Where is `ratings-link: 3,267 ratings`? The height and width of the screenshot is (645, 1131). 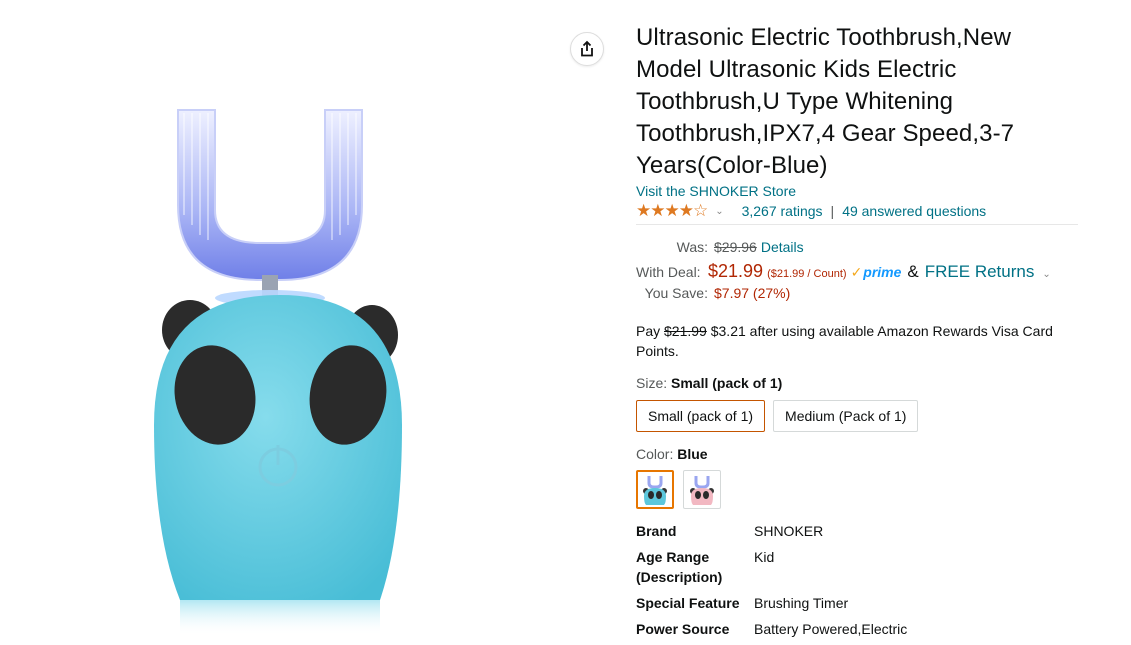
ratings-link: 3,267 ratings is located at coordinates (782, 211).